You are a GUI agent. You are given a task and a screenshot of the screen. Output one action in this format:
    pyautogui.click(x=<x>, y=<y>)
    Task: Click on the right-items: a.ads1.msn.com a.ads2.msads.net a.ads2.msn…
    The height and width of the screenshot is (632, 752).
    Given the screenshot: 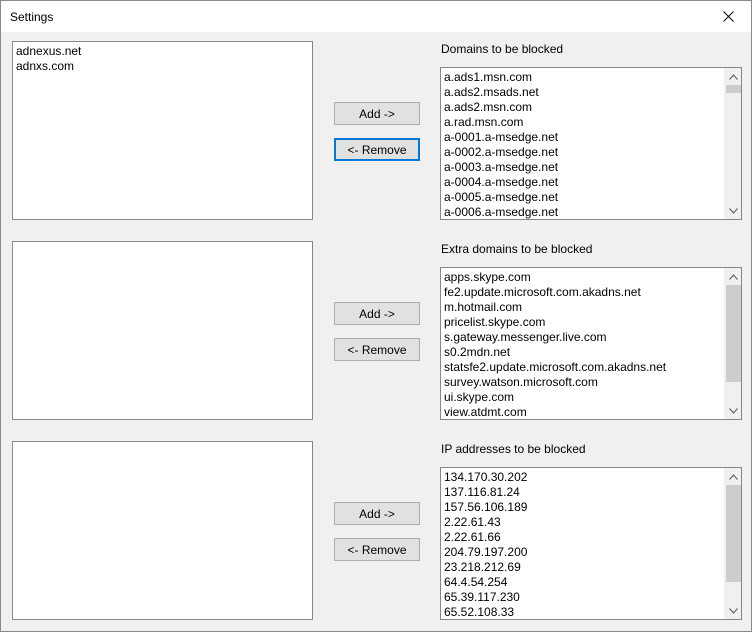 What is the action you would take?
    pyautogui.click(x=582, y=143)
    